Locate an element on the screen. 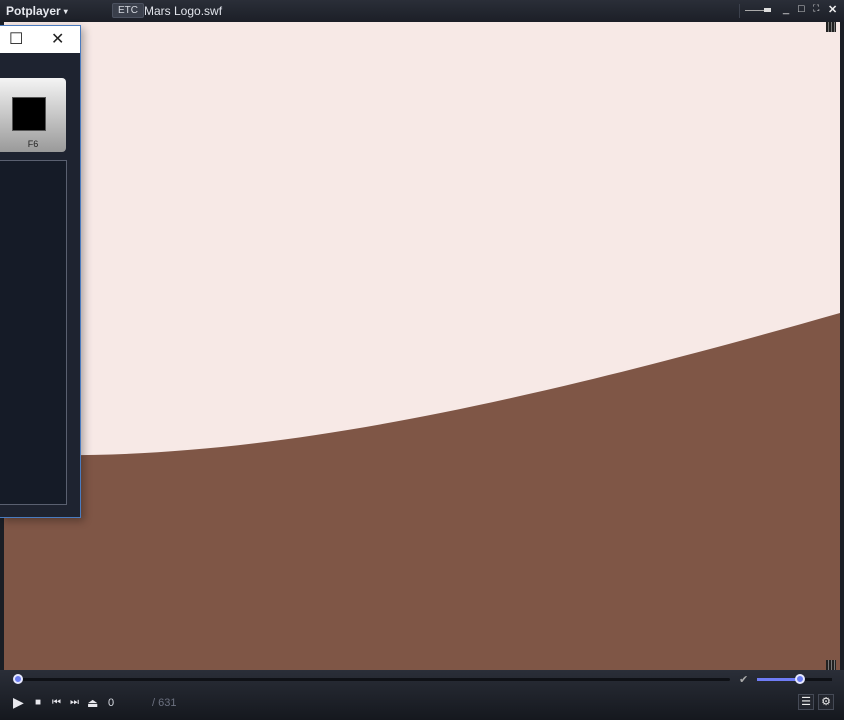 The width and height of the screenshot is (844, 720). caret-down-icon: ▾ is located at coordinates (65, 12).